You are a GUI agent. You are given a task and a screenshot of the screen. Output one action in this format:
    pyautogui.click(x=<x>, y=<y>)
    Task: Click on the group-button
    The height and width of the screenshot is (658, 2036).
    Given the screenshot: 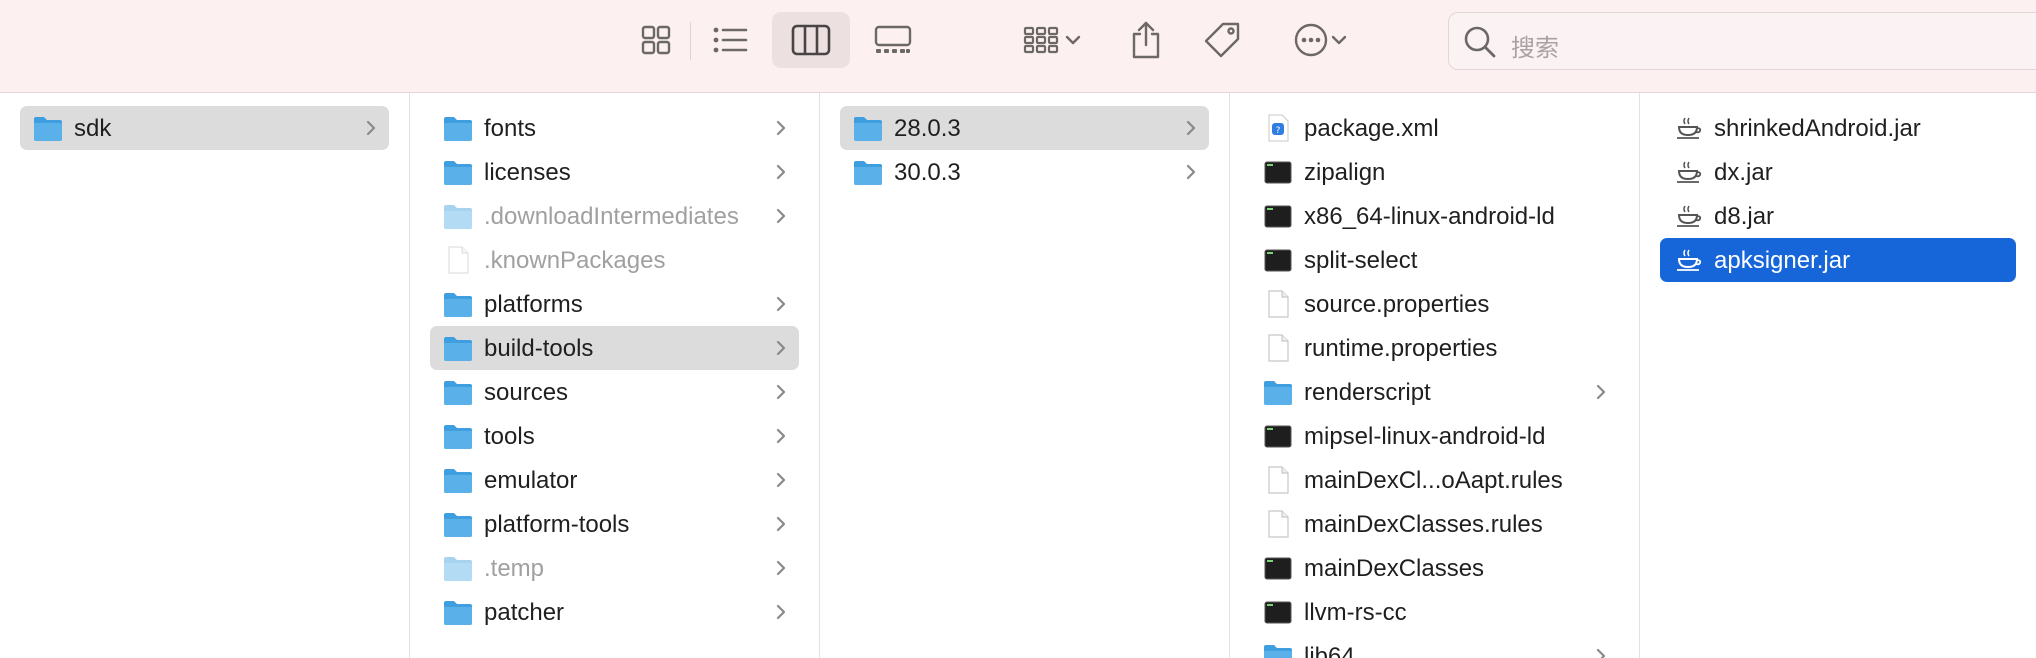 What is the action you would take?
    pyautogui.click(x=1053, y=40)
    